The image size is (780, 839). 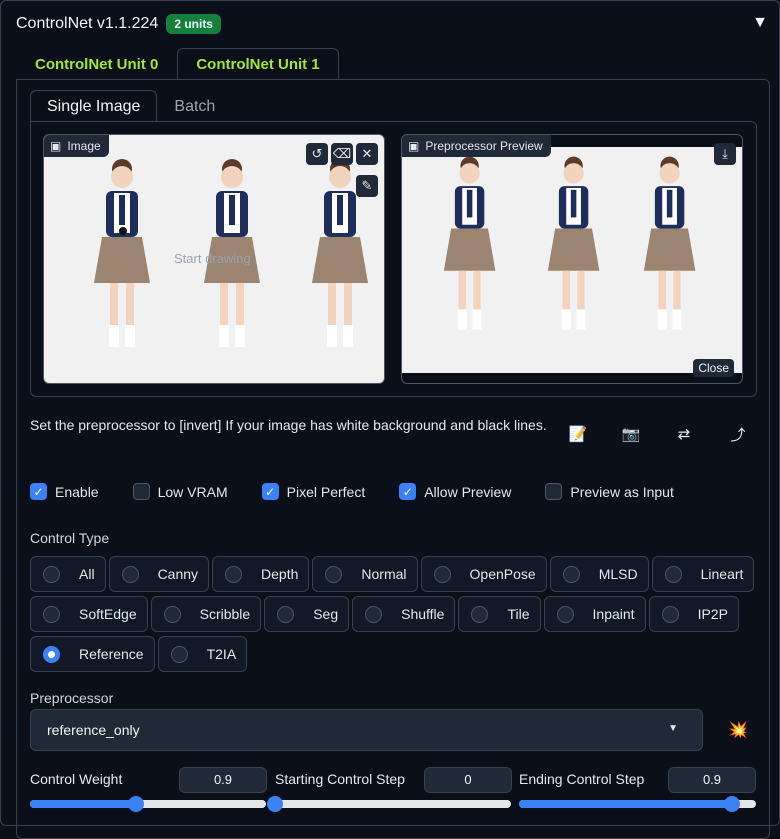 What do you see at coordinates (76, 779) in the screenshot?
I see `control-weight-label: Control Weight` at bounding box center [76, 779].